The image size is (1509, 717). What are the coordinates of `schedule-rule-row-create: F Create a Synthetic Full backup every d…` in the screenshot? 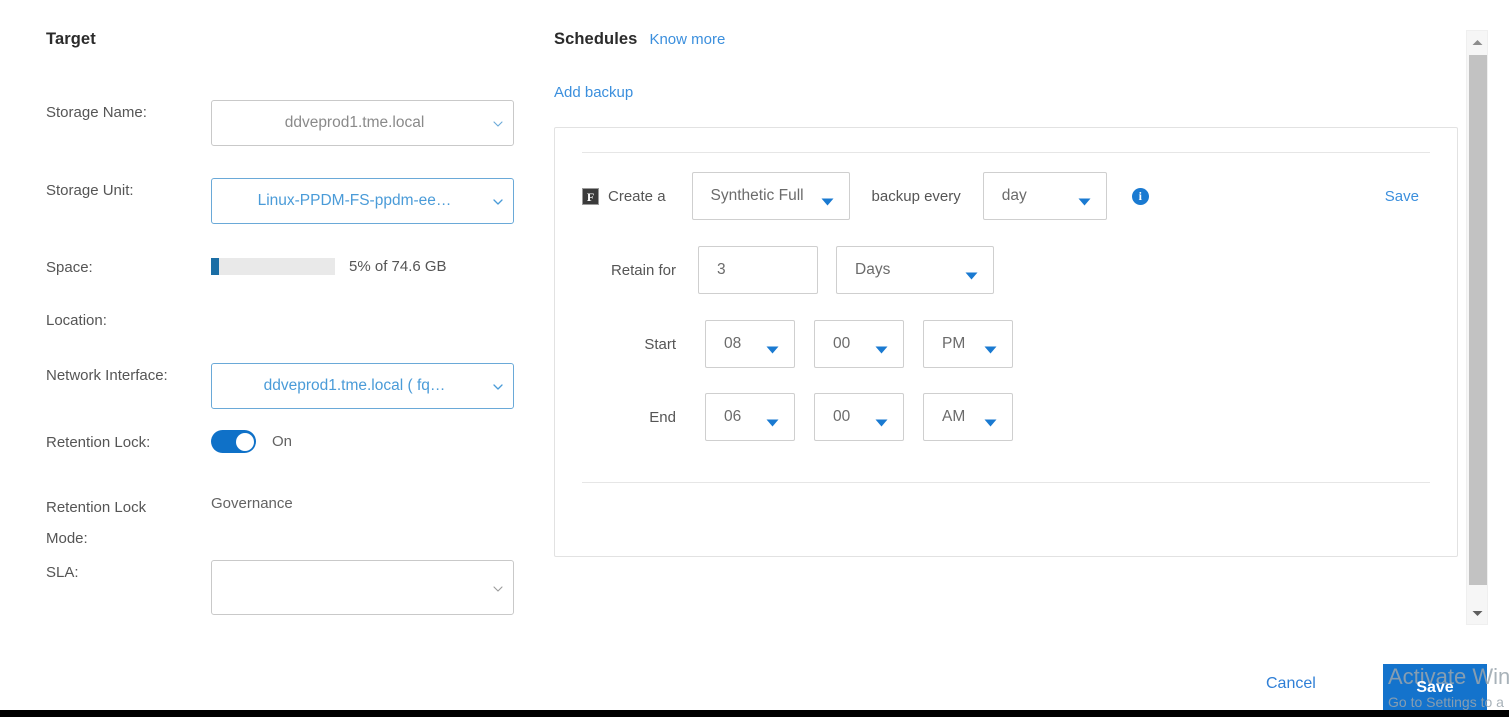 It's located at (1007, 196).